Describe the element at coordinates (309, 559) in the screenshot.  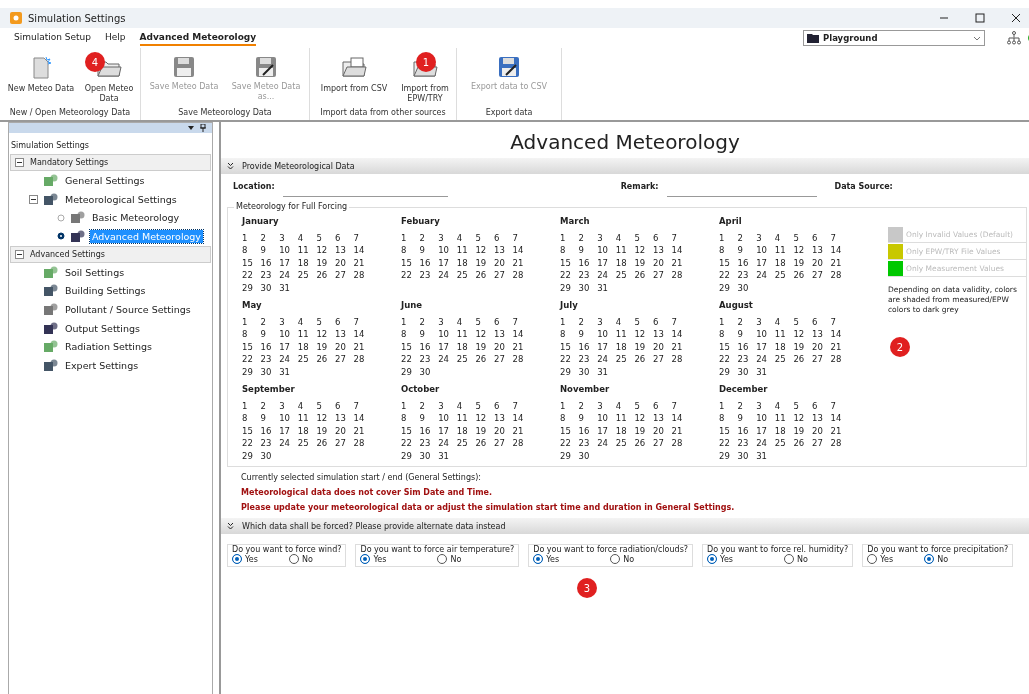
I see `radio-option: No` at that location.